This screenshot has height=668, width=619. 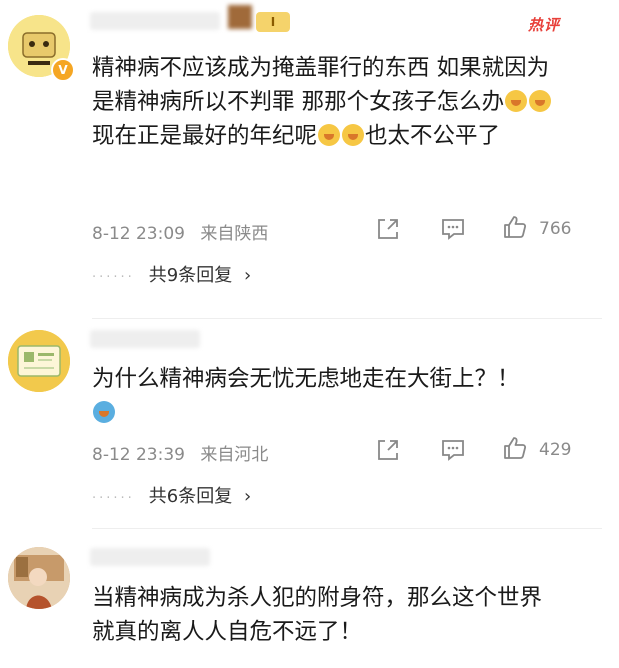 What do you see at coordinates (317, 615) in the screenshot?
I see `comment-text: 当精神病成为杀人犯的附身符，那么这个世界就真的离人人自危不远了！` at bounding box center [317, 615].